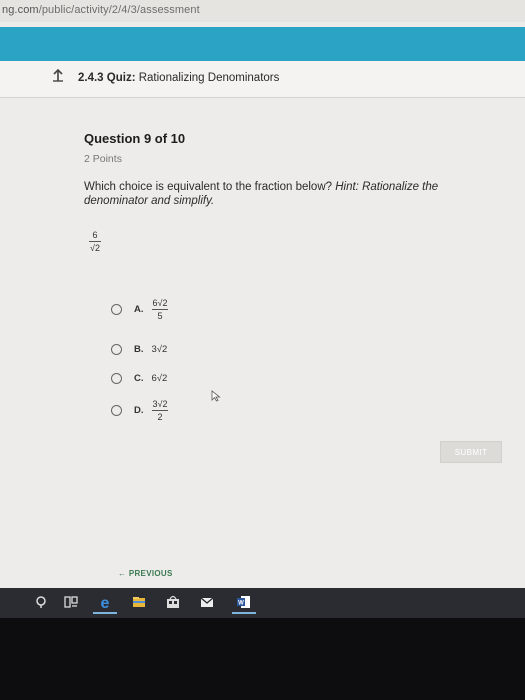 The image size is (525, 700). I want to click on previous-link: ← PREVIOUS, so click(145, 573).